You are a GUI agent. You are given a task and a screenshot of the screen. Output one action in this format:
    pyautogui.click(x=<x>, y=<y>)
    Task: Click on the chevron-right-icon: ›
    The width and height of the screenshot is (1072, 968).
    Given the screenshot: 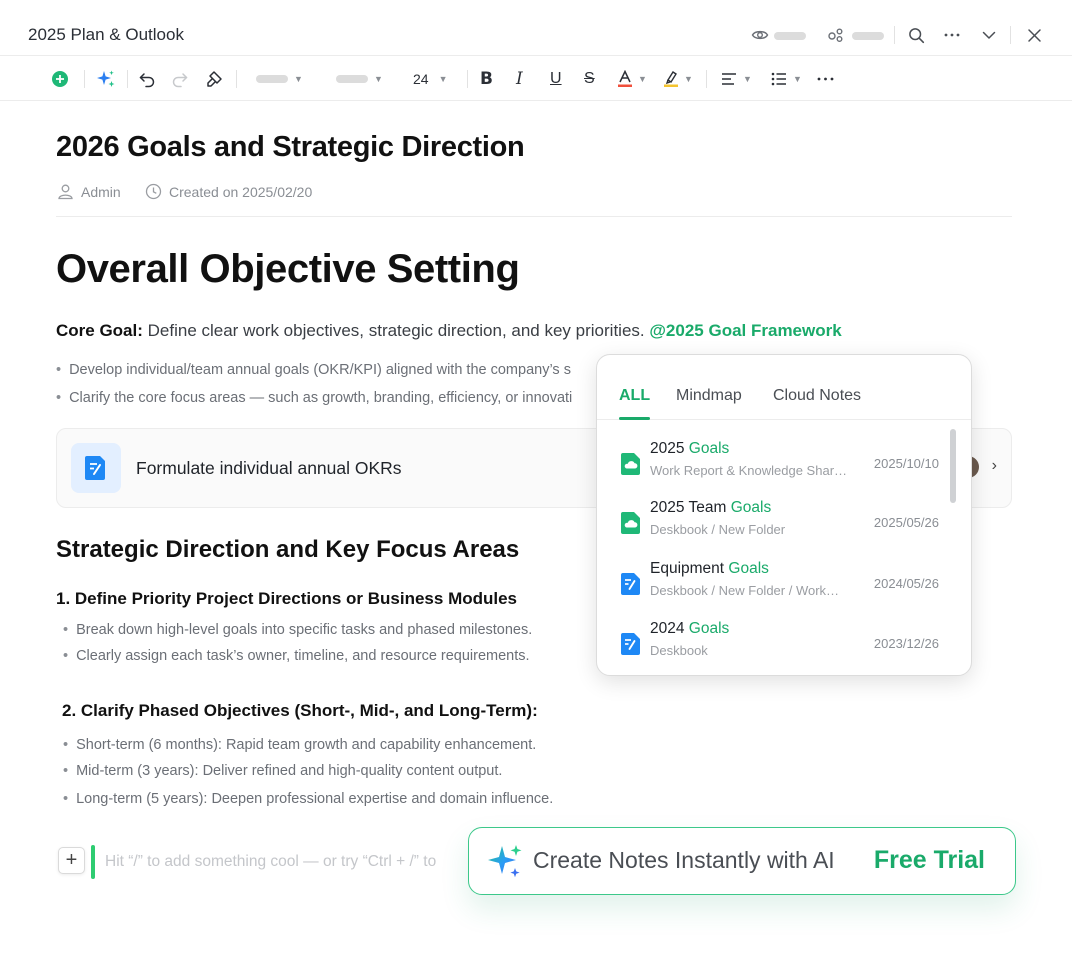 What is the action you would take?
    pyautogui.click(x=994, y=466)
    